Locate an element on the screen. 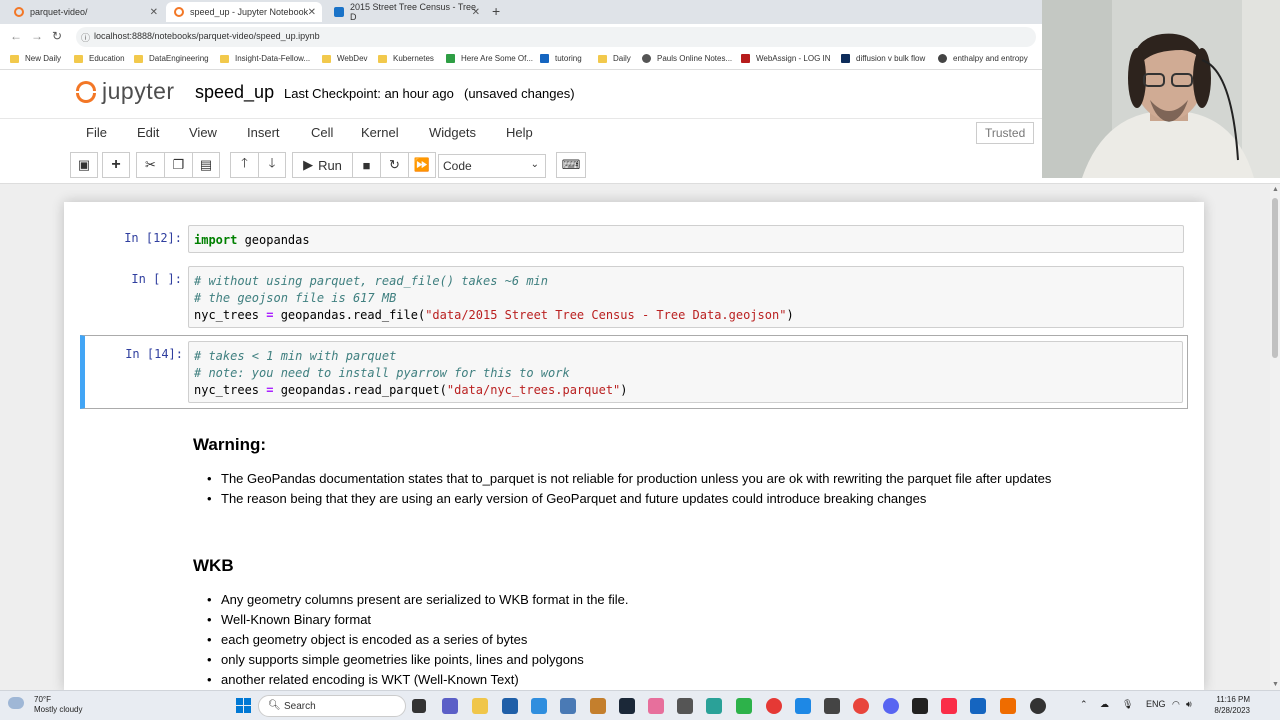  cloud-icon: ☁ is located at coordinates (1104, 704).